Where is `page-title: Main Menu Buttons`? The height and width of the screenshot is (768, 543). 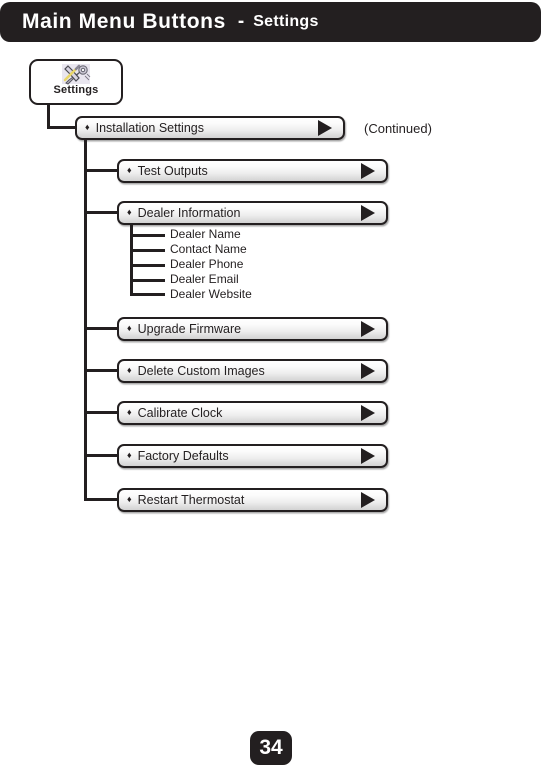
page-title: Main Menu Buttons is located at coordinates (124, 21).